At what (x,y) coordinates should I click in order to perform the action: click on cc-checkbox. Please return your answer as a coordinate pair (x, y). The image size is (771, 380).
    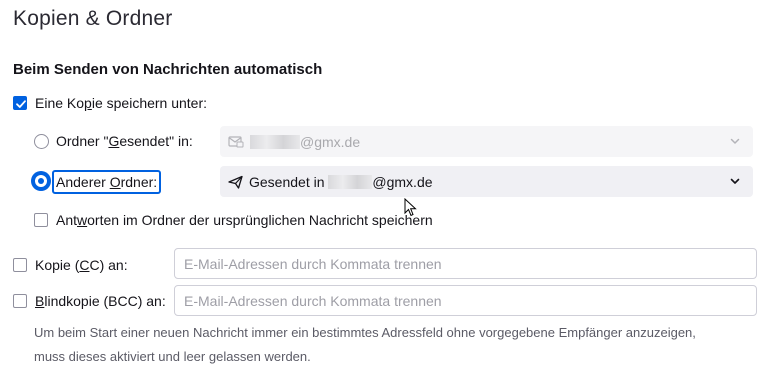
    Looking at the image, I should click on (20, 265).